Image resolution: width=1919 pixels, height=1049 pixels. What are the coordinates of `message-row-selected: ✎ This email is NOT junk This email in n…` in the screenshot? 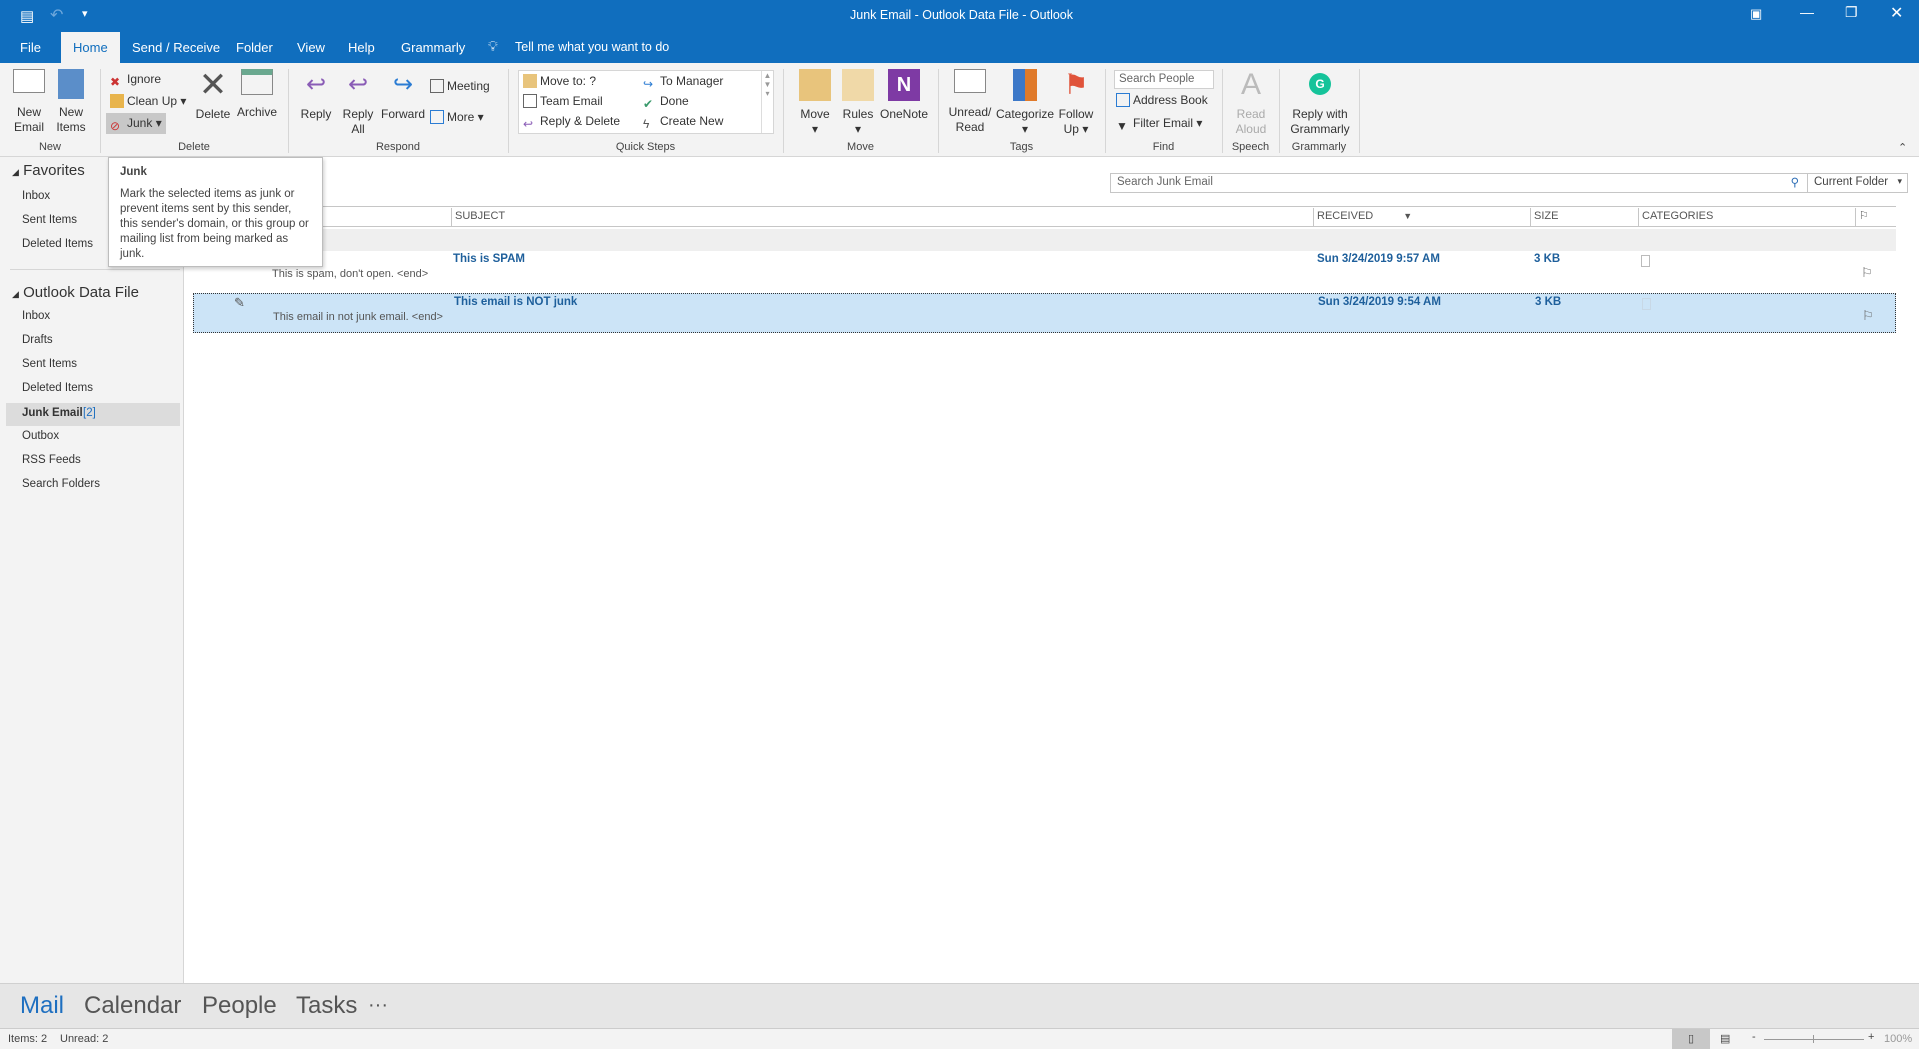 It's located at (1044, 313).